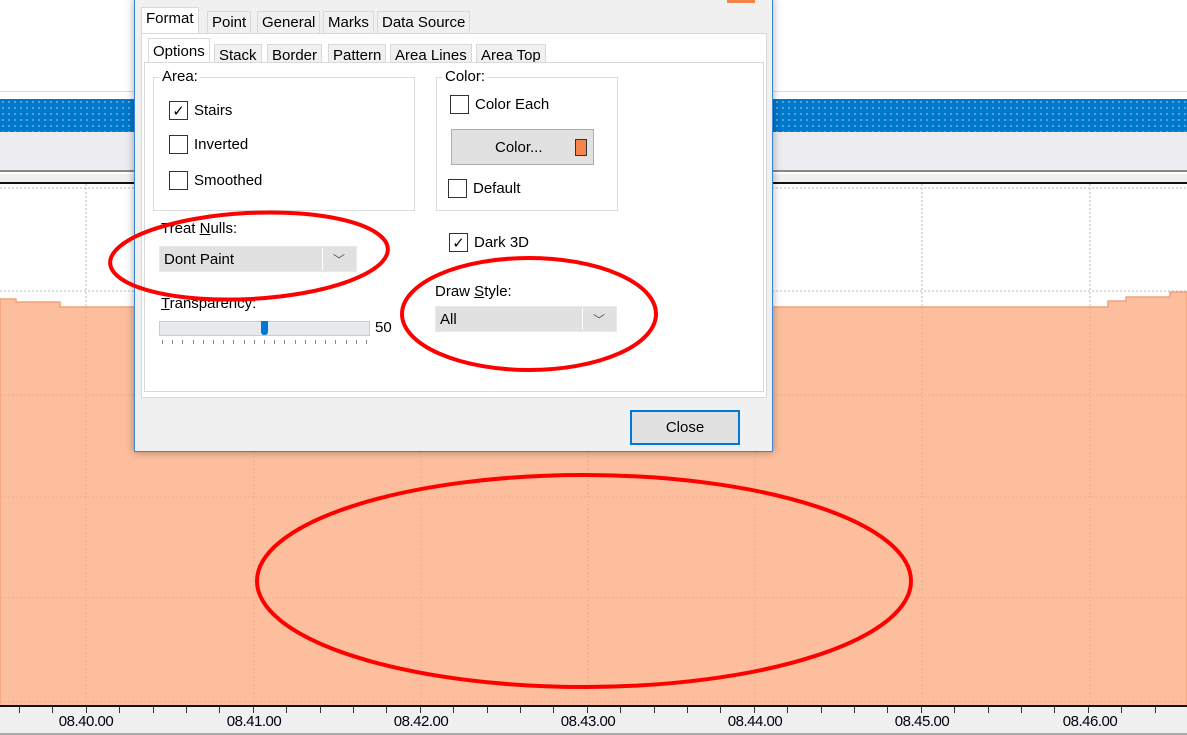 This screenshot has width=1187, height=735. I want to click on transparency-value: 50, so click(383, 327).